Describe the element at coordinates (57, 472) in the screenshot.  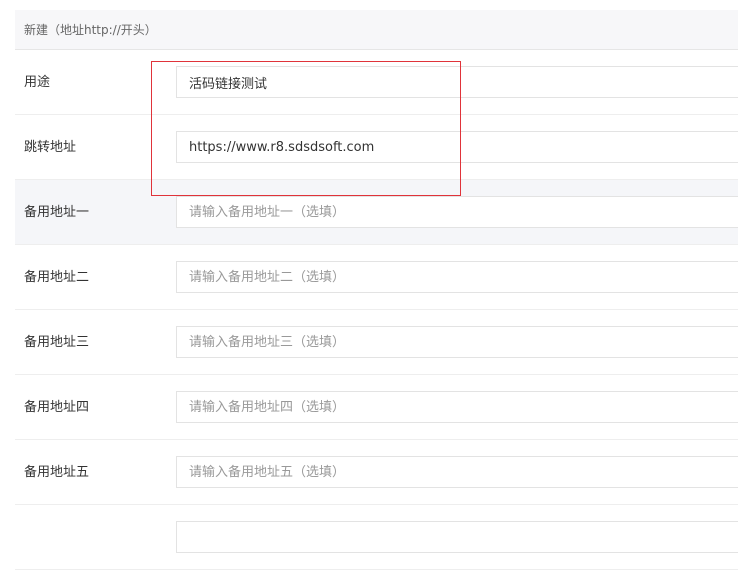
I see `backup-url-5-label: 备用地址五` at that location.